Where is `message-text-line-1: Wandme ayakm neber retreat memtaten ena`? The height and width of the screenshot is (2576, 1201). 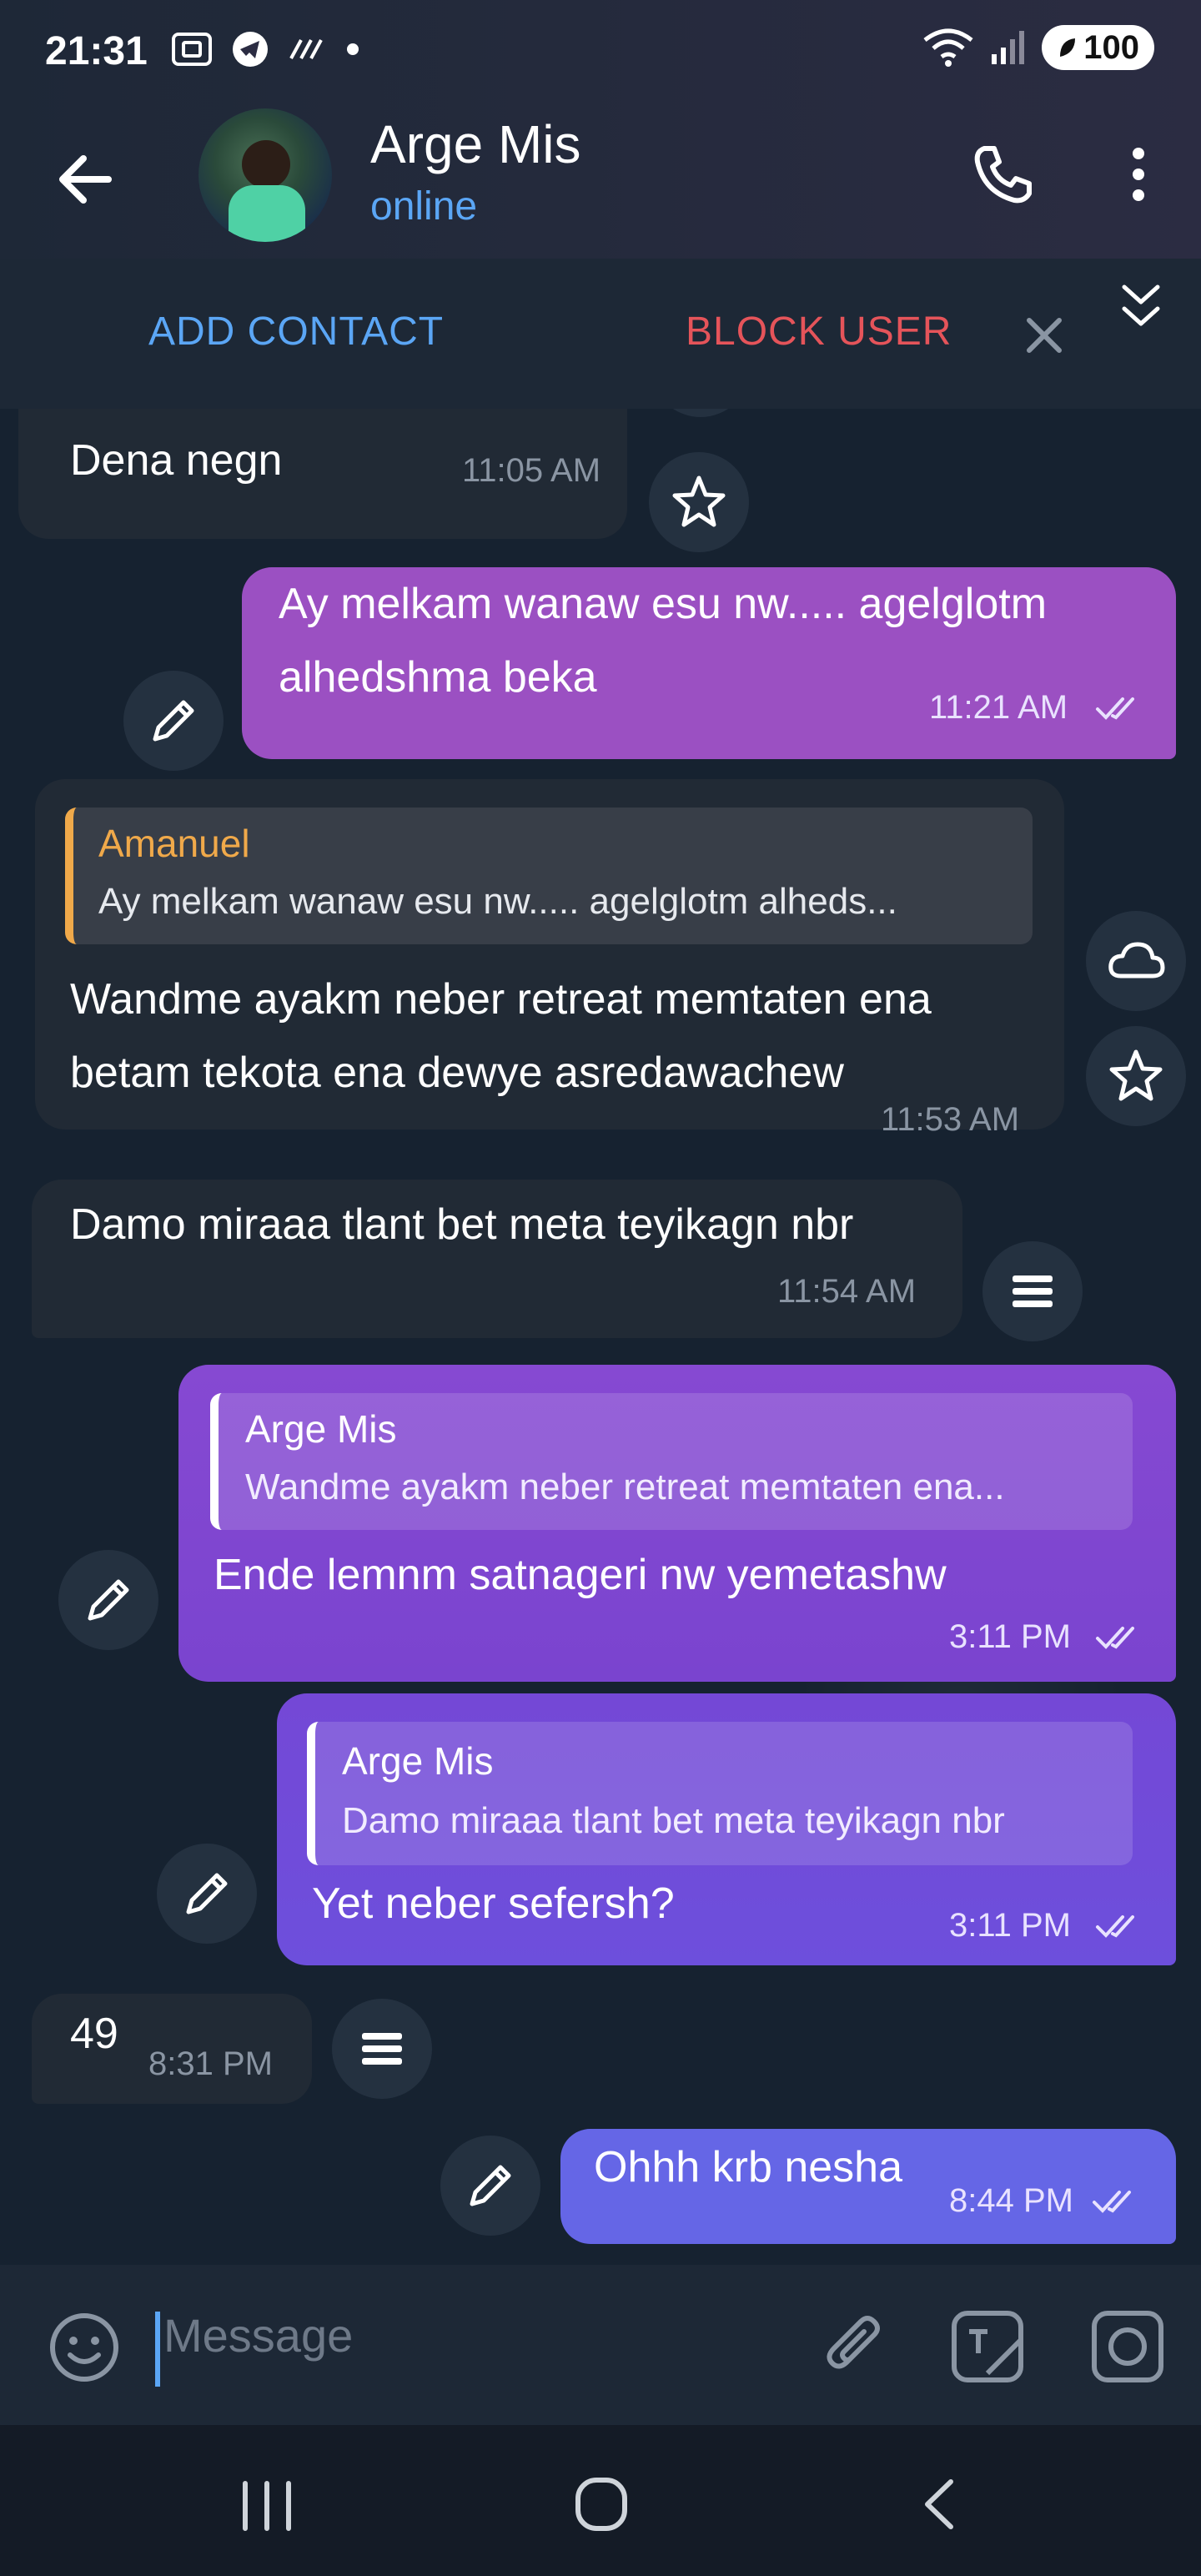
message-text-line-1: Wandme ayakm neber retreat memtaten ena is located at coordinates (501, 999).